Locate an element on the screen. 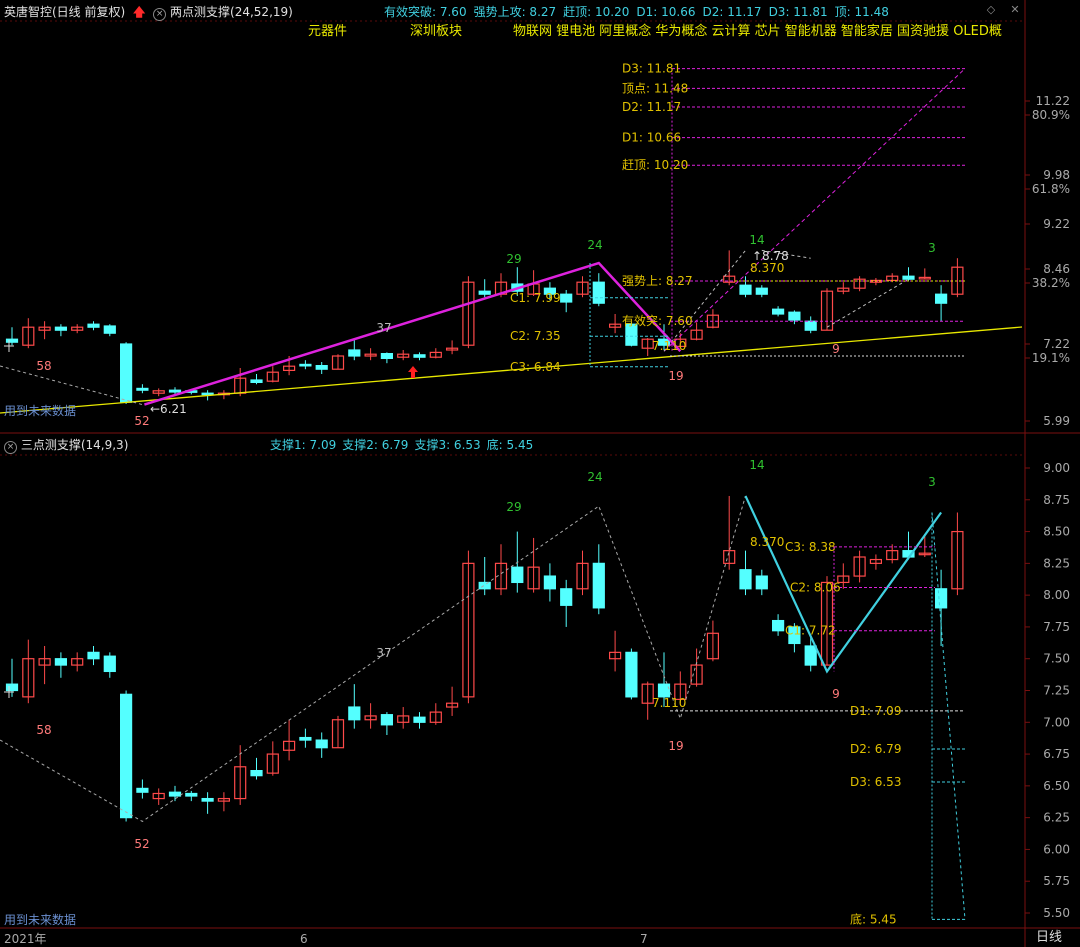  bottom-note-high: 8.370 is located at coordinates (767, 542).